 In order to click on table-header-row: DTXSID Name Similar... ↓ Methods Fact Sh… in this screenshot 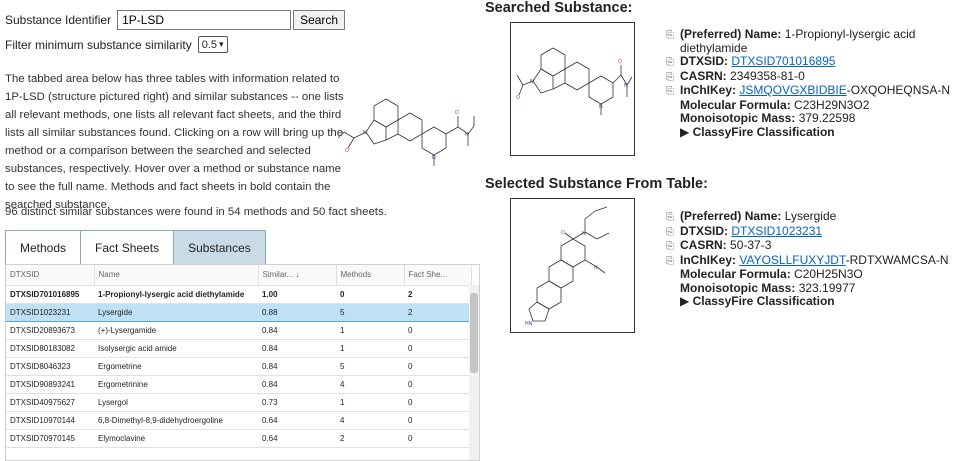, I will do `click(239, 275)`.